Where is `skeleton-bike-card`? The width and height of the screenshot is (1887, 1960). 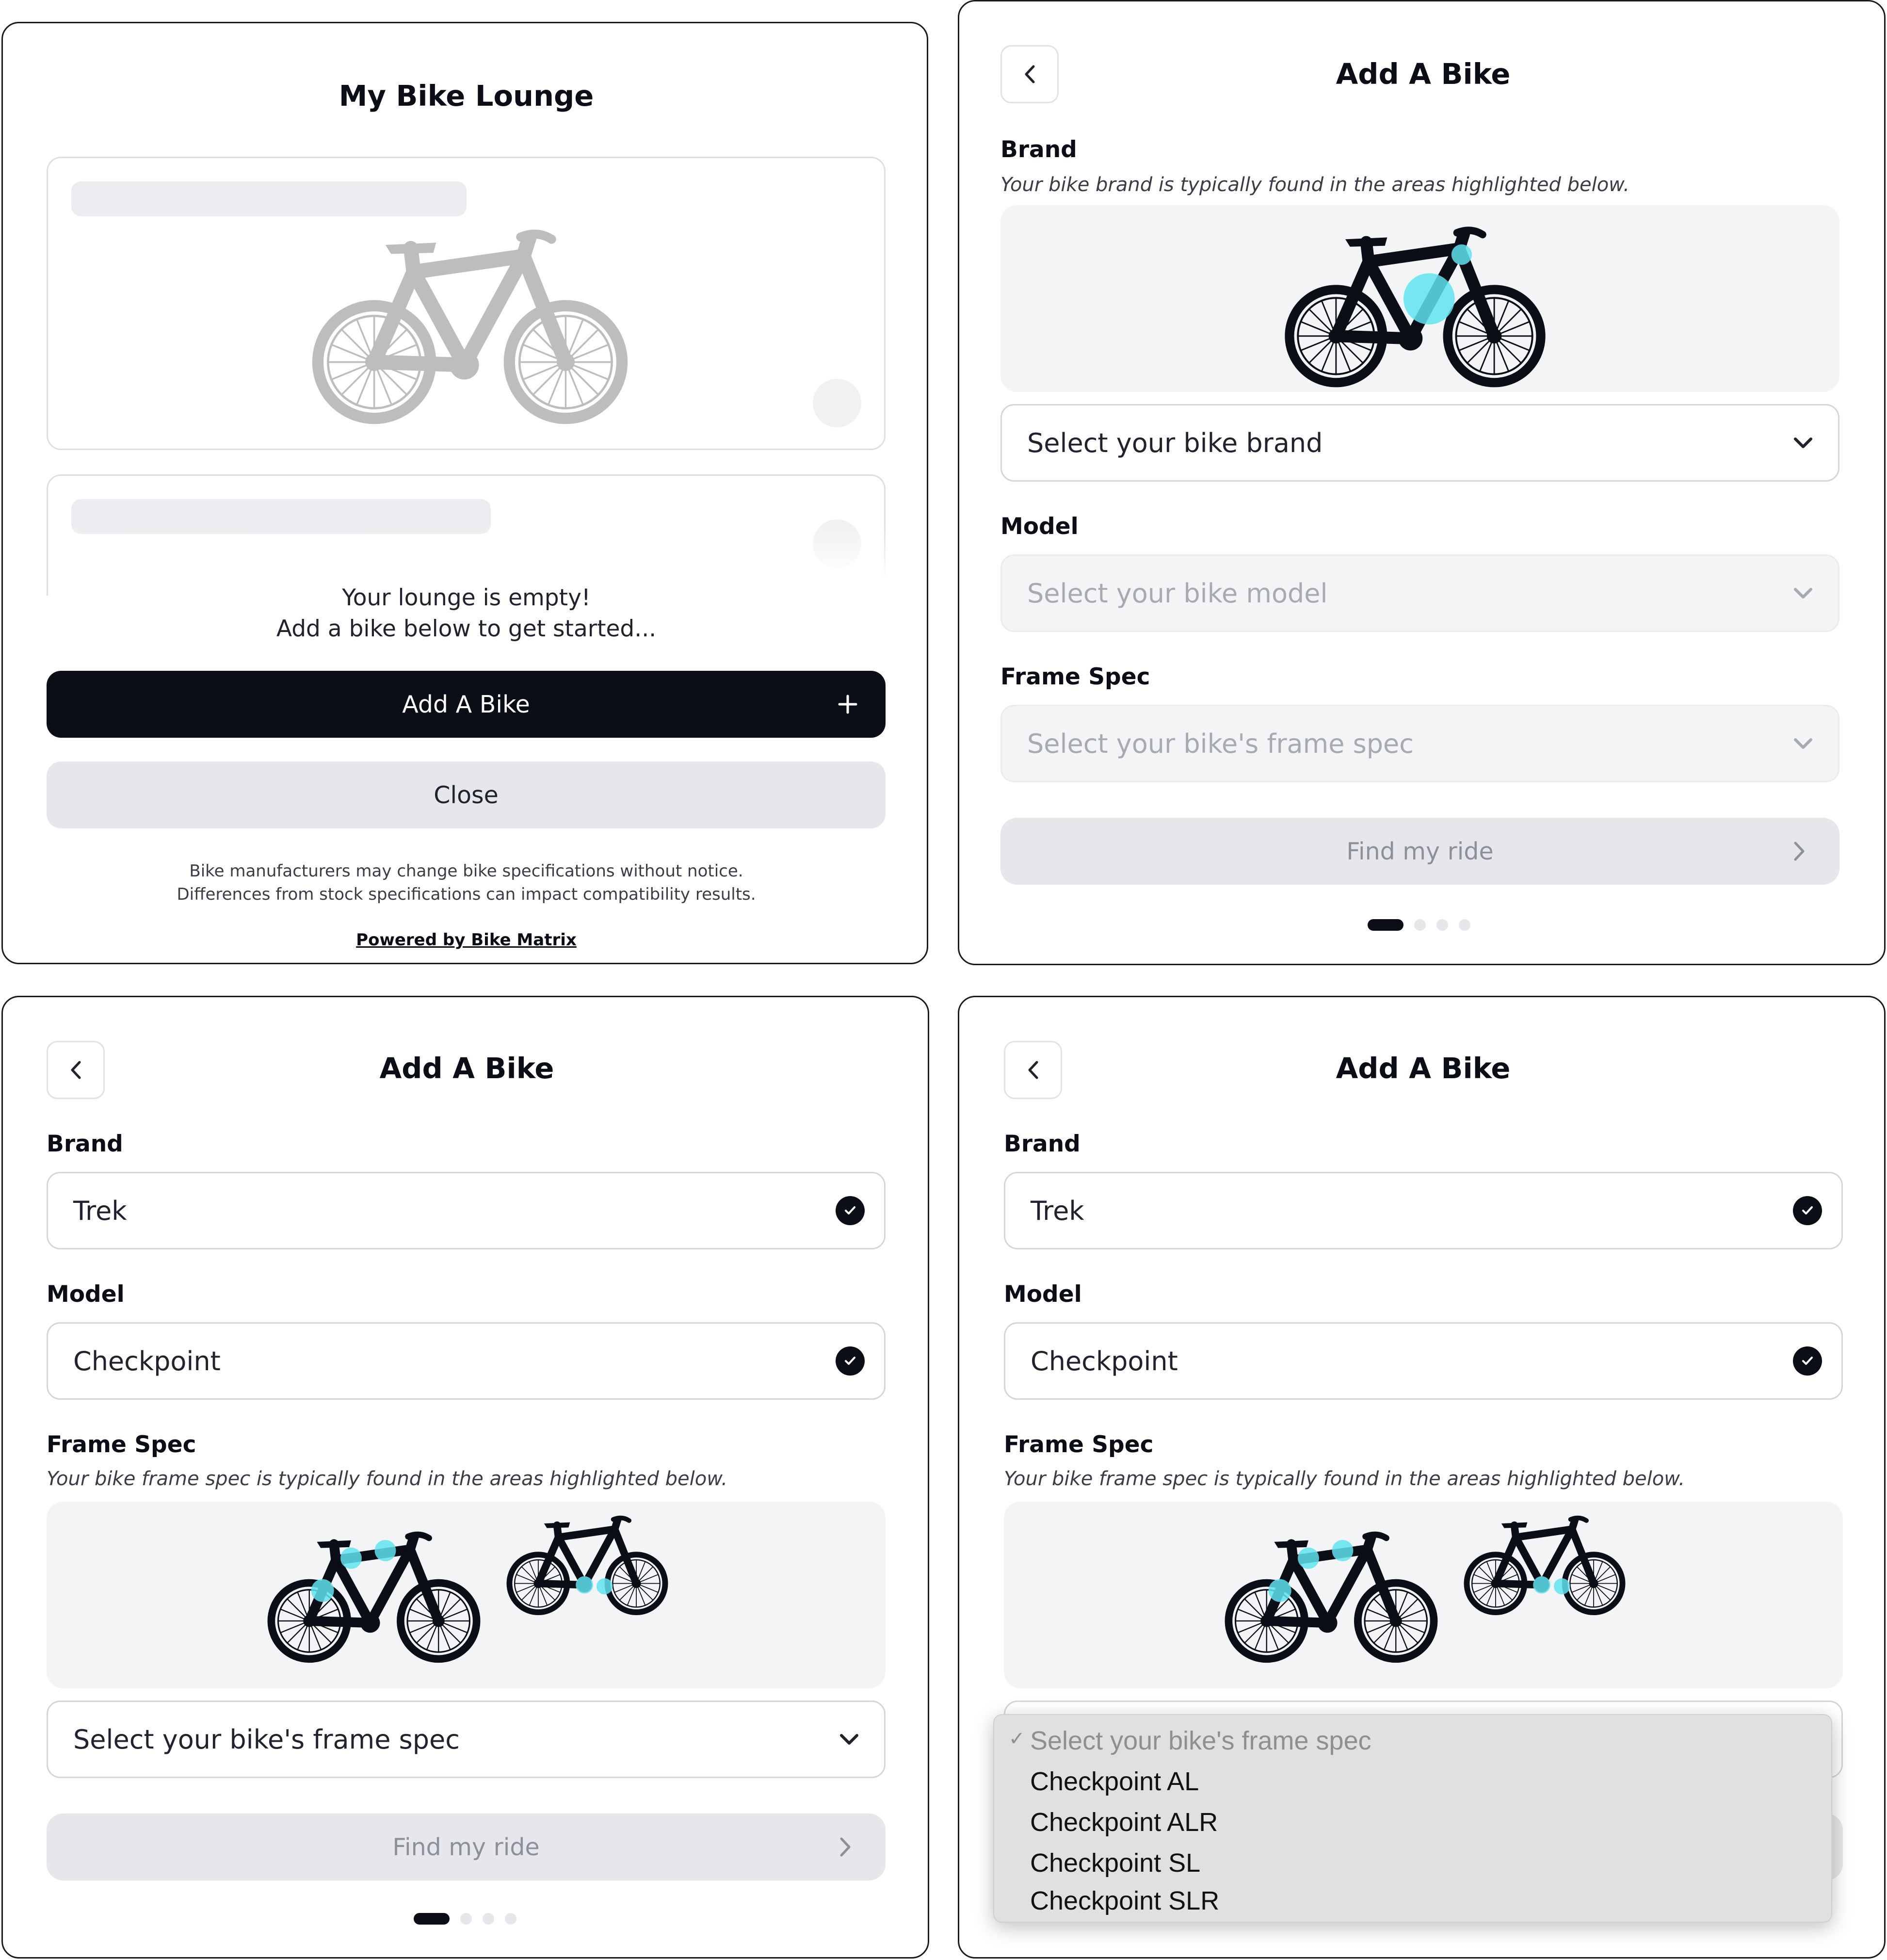 skeleton-bike-card is located at coordinates (466, 303).